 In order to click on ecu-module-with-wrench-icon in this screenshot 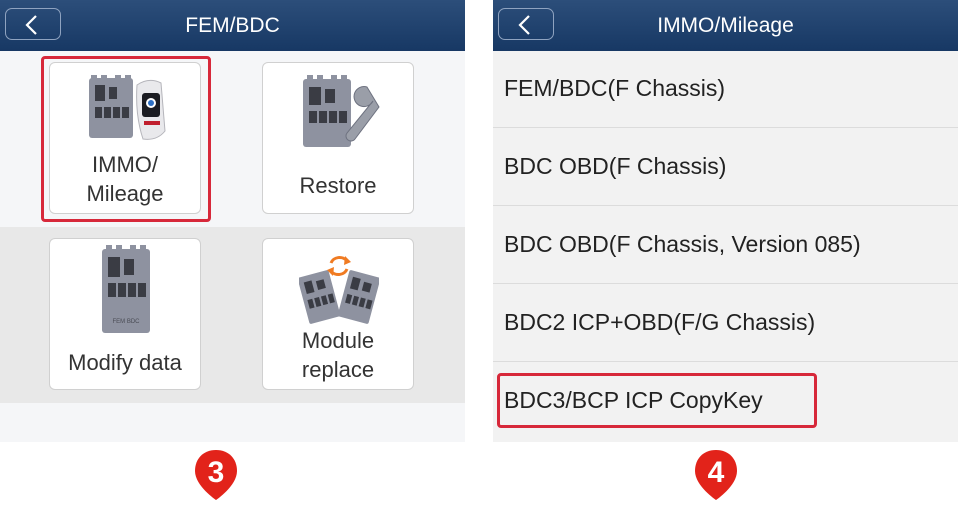, I will do `click(341, 111)`.